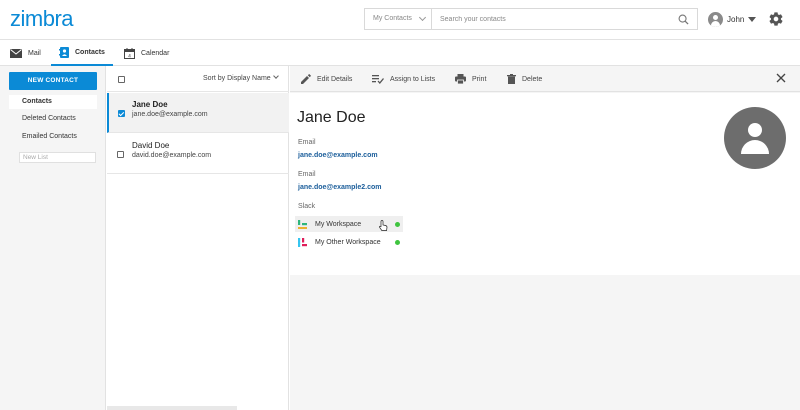 The width and height of the screenshot is (800, 410). I want to click on assign-to-lists-button: Assign to Lists, so click(403, 79).